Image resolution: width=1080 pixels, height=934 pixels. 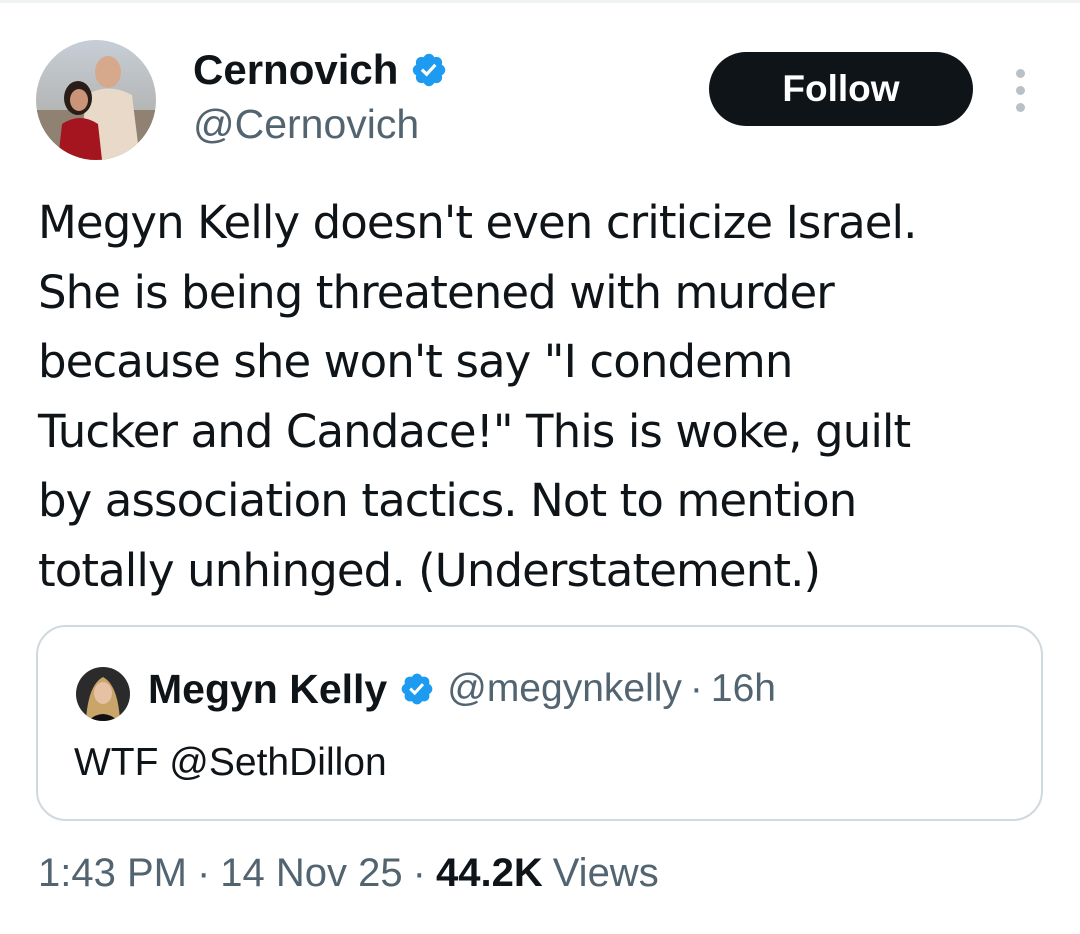 I want to click on quoted-author-photo, so click(x=103, y=694).